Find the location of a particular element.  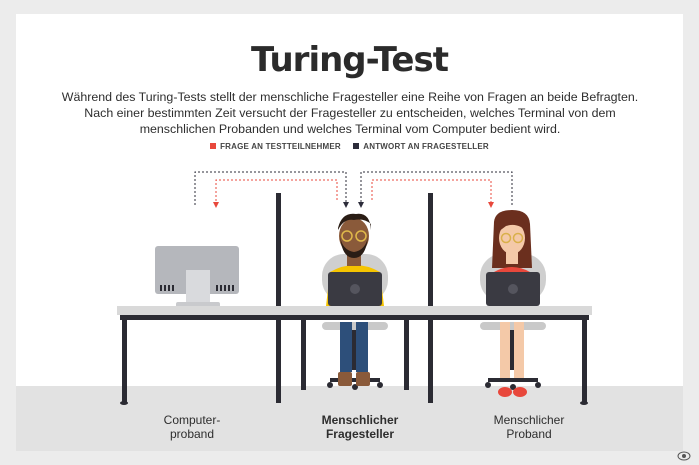

label-human-questioner: Menschlicher Fragesteller is located at coordinates (360, 427).